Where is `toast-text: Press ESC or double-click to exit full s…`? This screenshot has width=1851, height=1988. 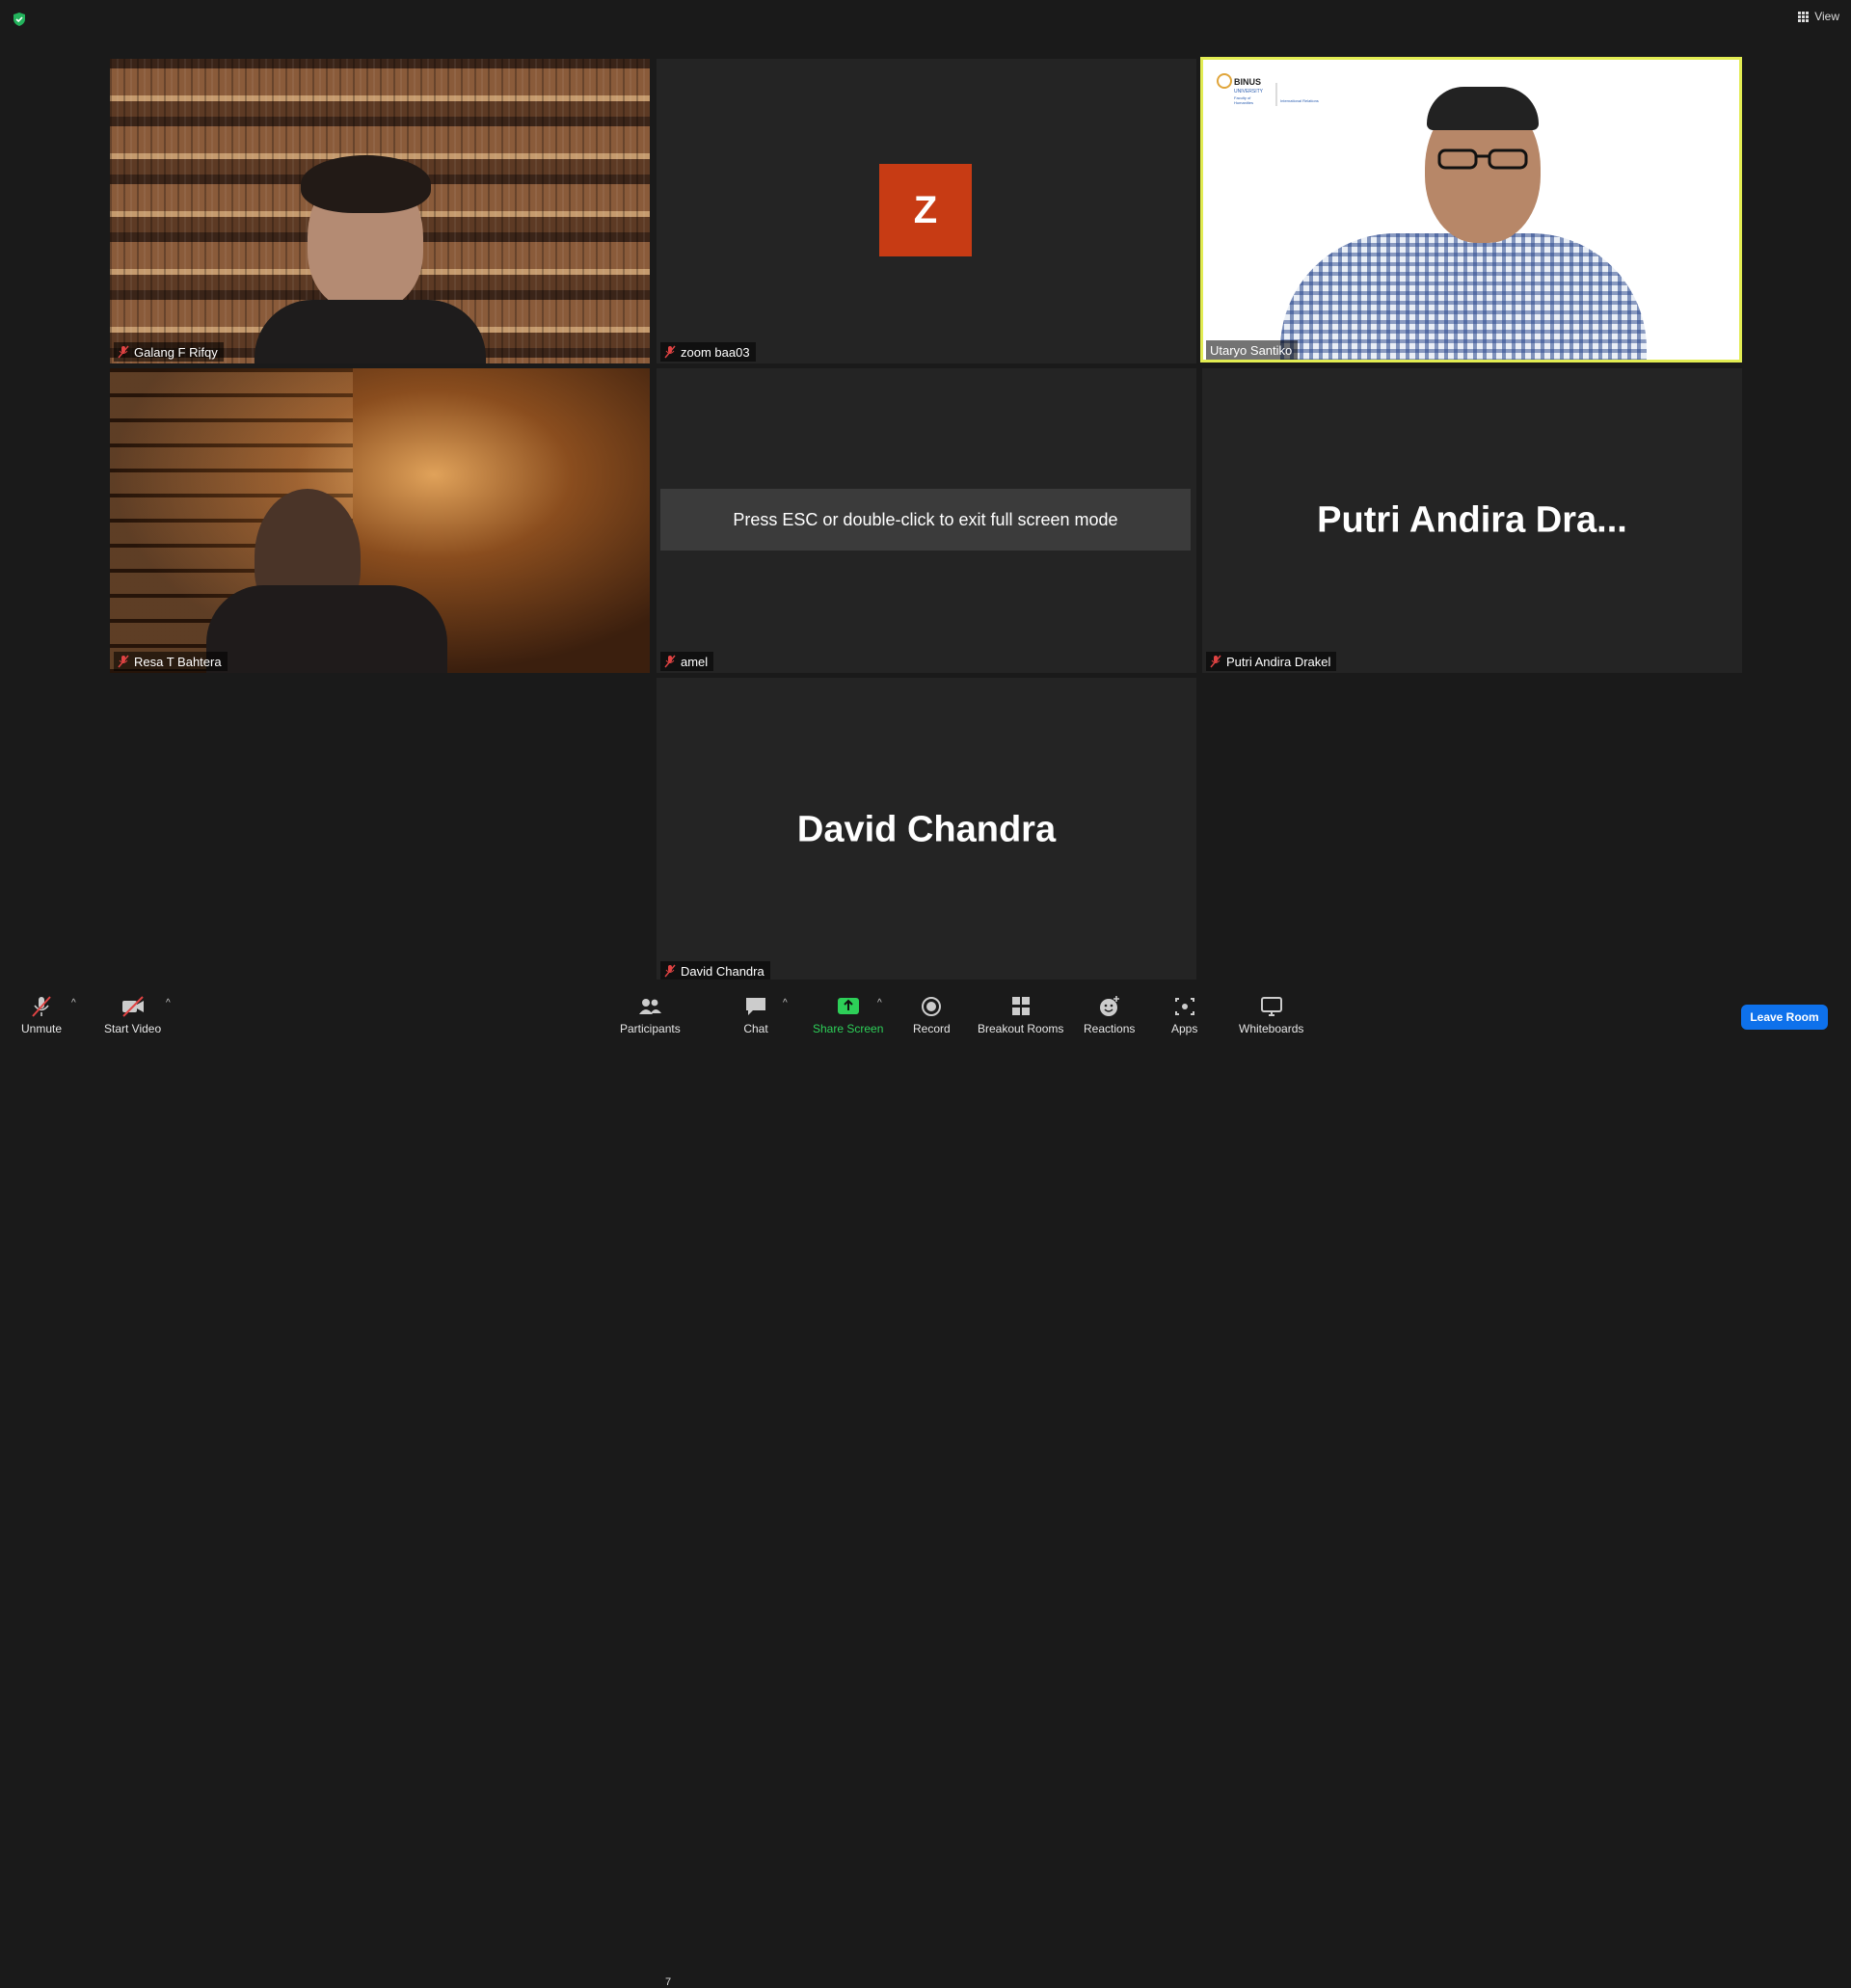
toast-text: Press ESC or double-click to exit full s… is located at coordinates (925, 519).